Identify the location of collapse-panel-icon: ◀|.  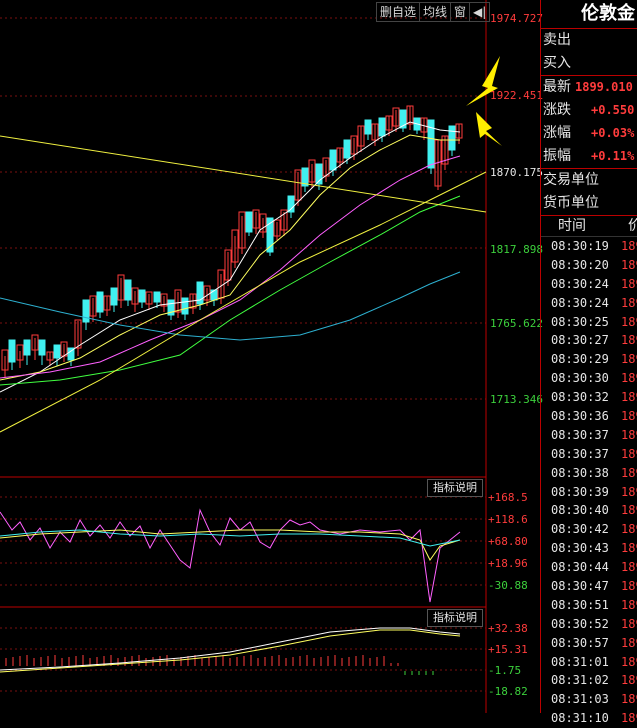
(479, 12).